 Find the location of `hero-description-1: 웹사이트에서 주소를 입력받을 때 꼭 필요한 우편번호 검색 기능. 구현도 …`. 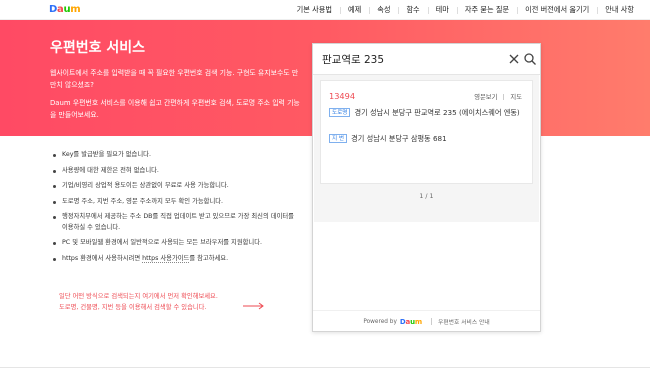

hero-description-1: 웹사이트에서 주소를 입력받을 때 꼭 필요한 우편번호 검색 기능. 구현도 … is located at coordinates (174, 79).